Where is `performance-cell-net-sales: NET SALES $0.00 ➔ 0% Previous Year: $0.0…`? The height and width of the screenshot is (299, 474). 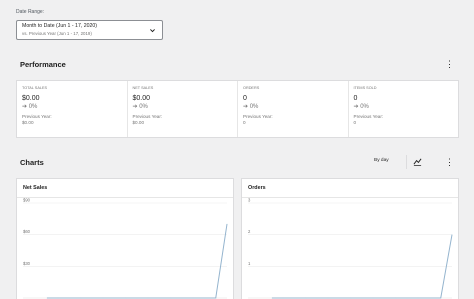 performance-cell-net-sales: NET SALES $0.00 ➔ 0% Previous Year: $0.0… is located at coordinates (183, 109).